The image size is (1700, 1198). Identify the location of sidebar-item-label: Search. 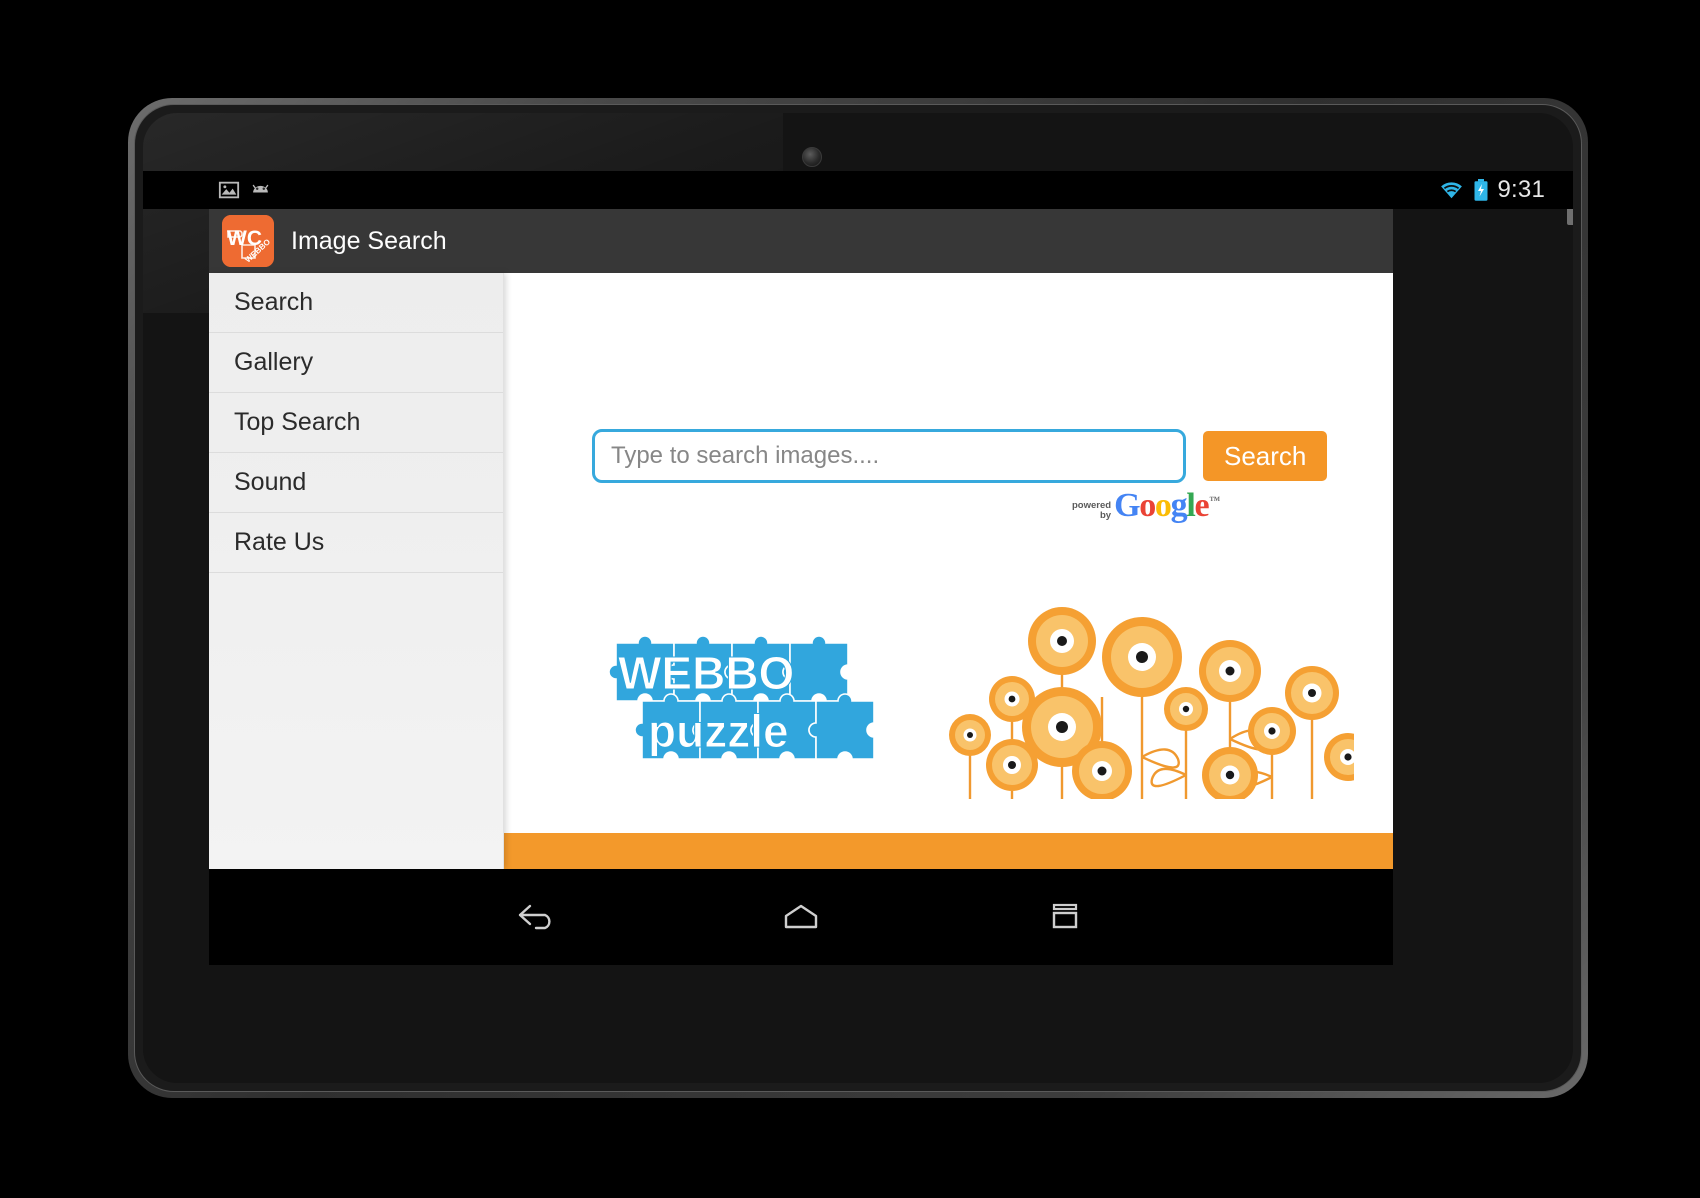
(274, 302).